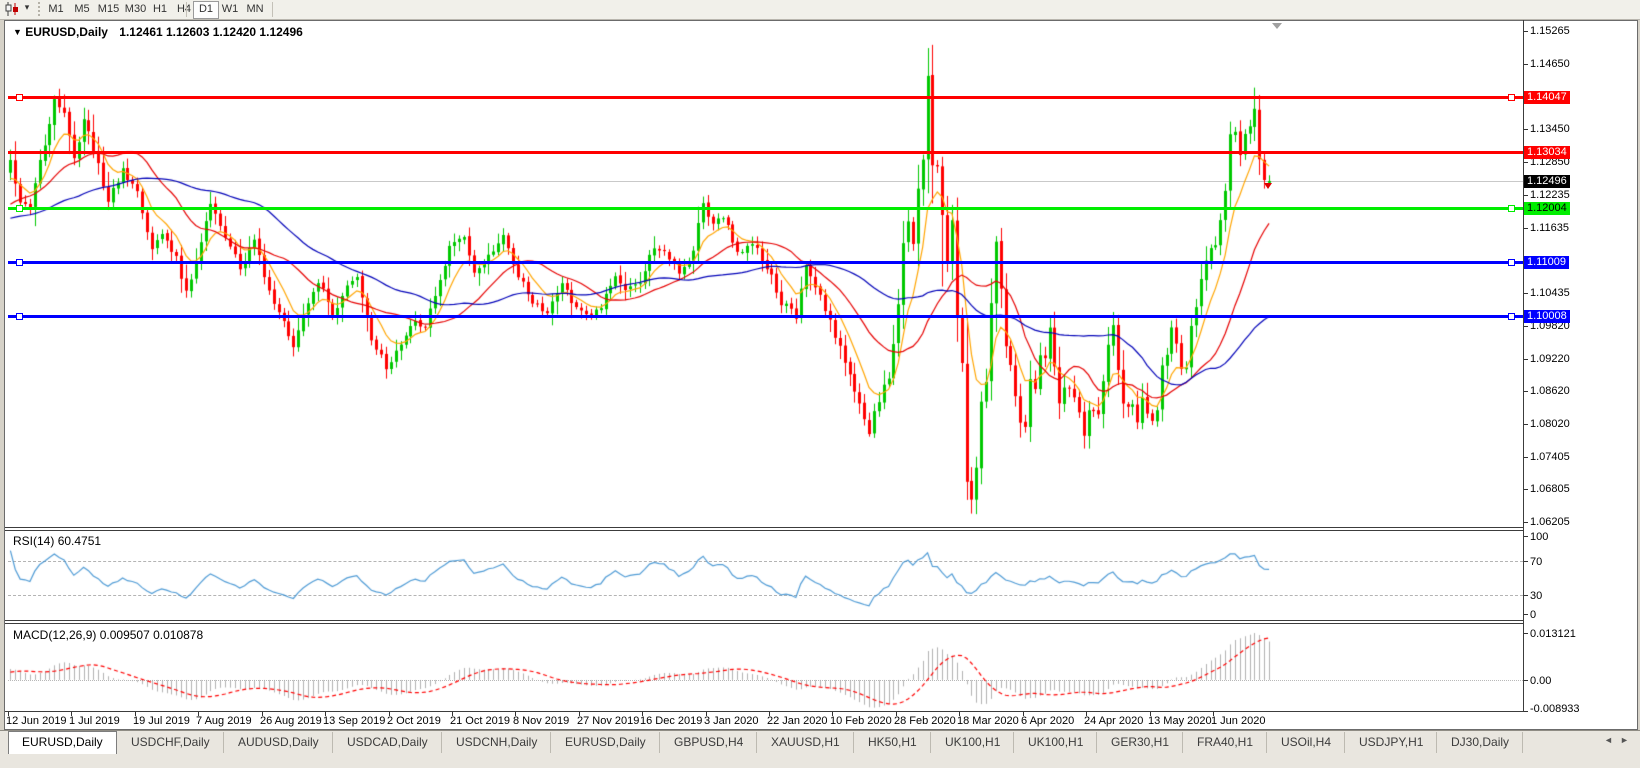  I want to click on horizontal-line-1.13034, so click(765, 152).